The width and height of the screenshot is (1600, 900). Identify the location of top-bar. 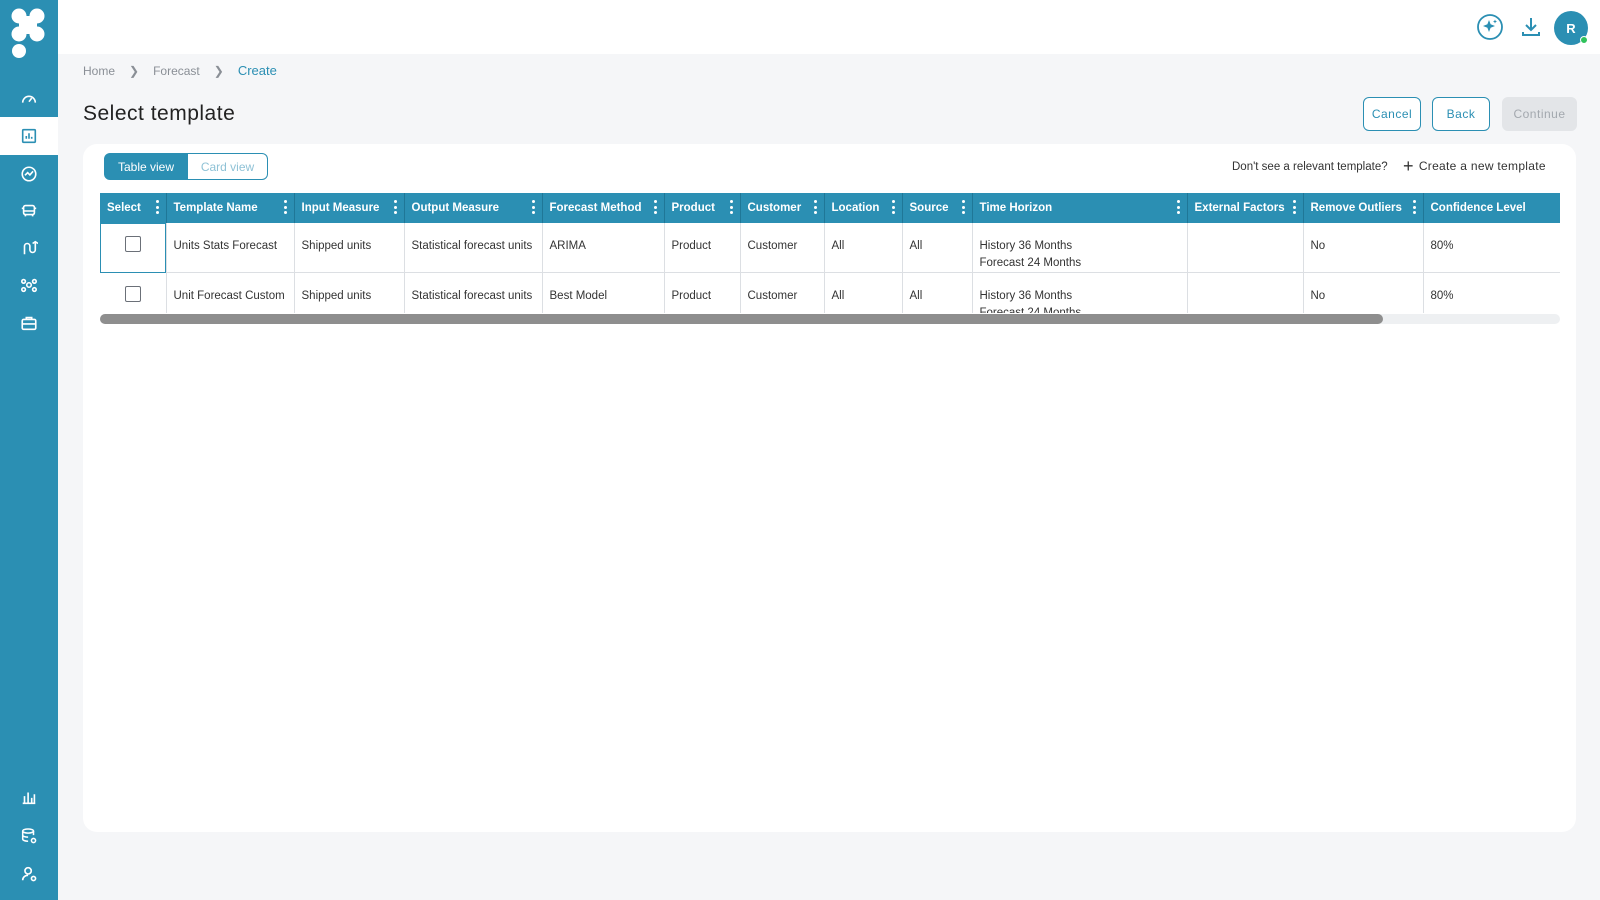
(829, 27).